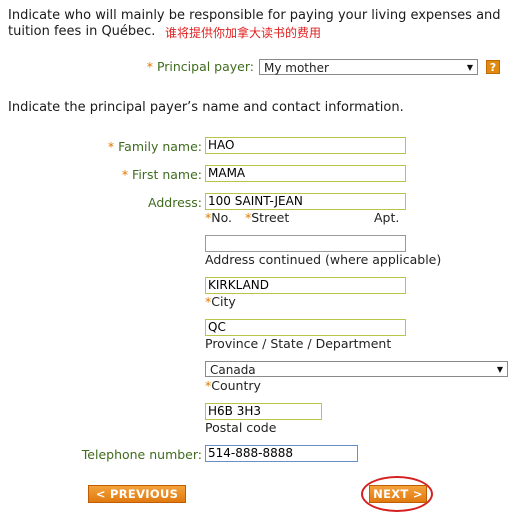 The height and width of the screenshot is (515, 517). What do you see at coordinates (233, 370) in the screenshot?
I see `country-value: Canada` at bounding box center [233, 370].